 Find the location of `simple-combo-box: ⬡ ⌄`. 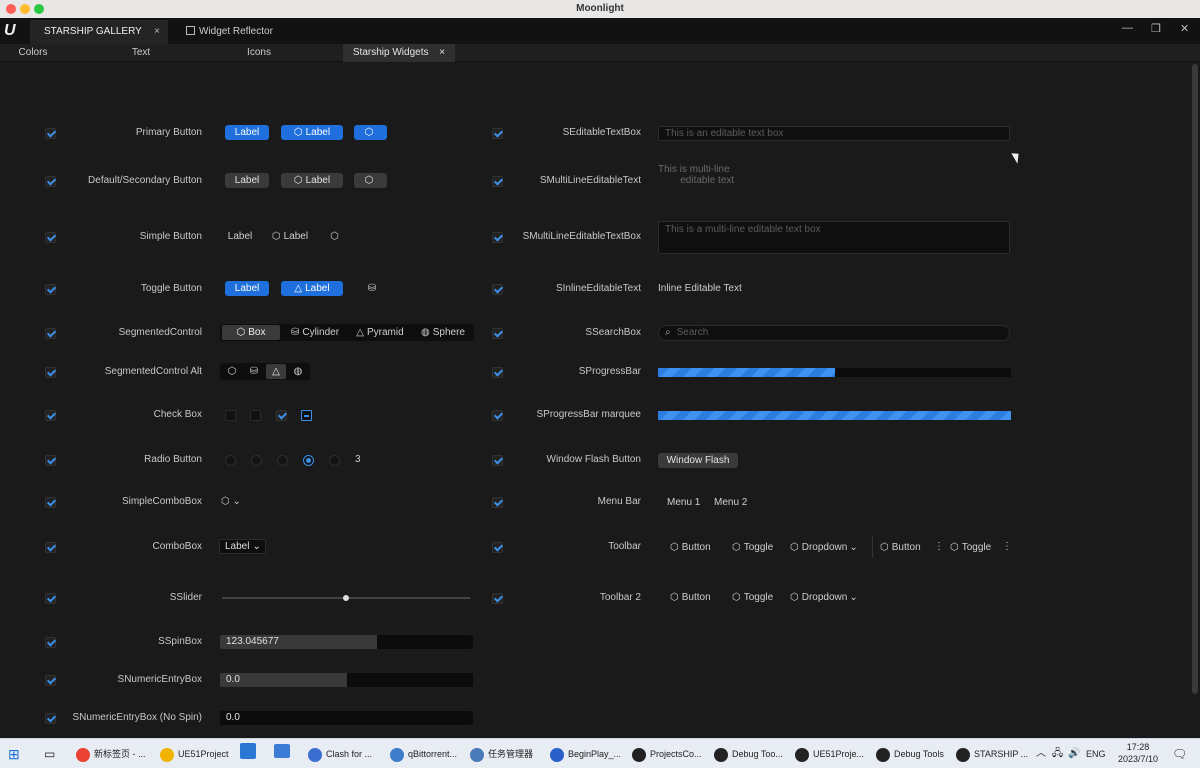

simple-combo-box: ⬡ ⌄ is located at coordinates (231, 501).